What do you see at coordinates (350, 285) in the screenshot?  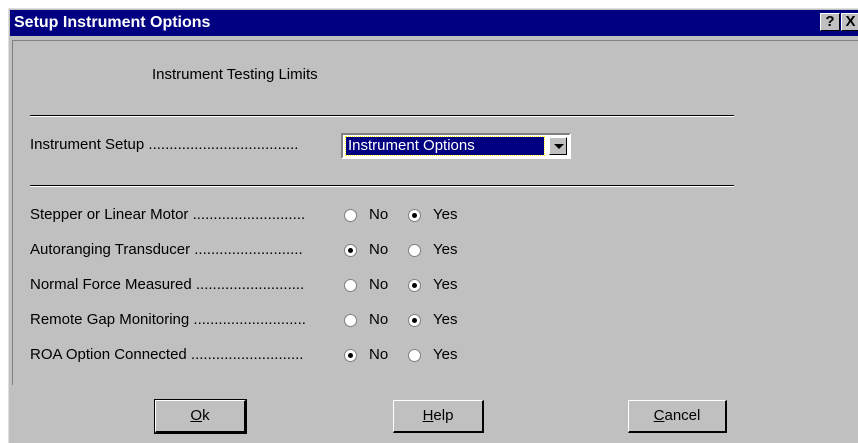 I see `radio-normal-force-no` at bounding box center [350, 285].